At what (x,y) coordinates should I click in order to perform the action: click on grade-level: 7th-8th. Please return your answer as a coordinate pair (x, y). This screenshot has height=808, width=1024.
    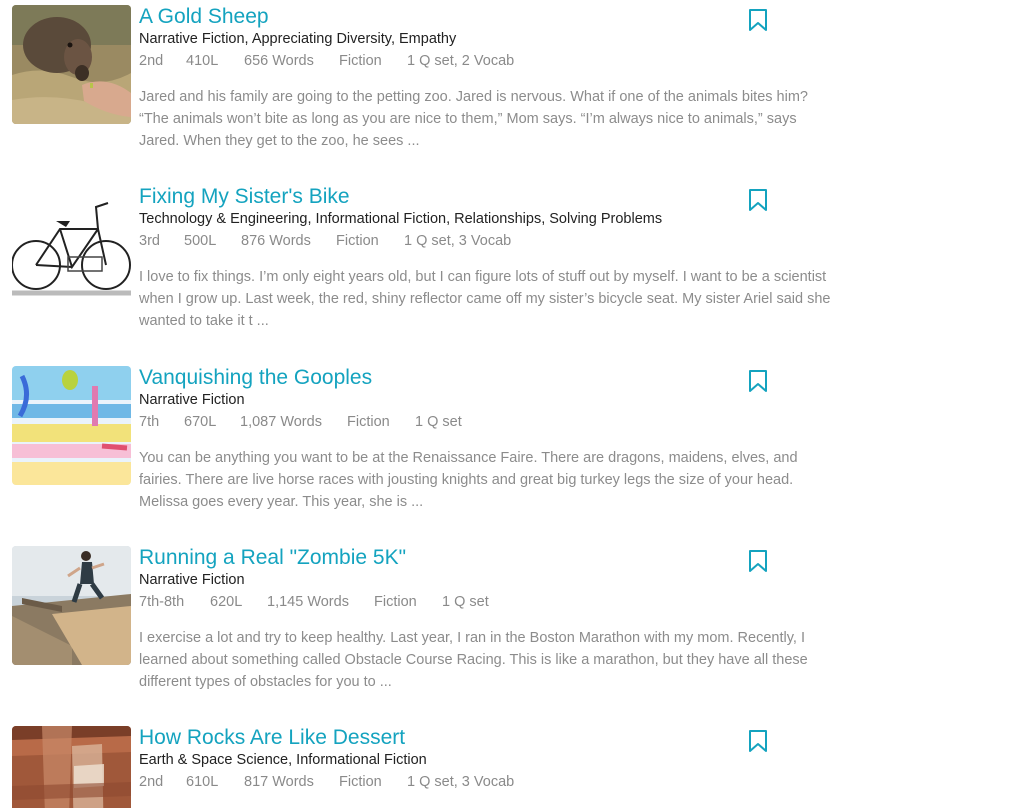
    Looking at the image, I should click on (162, 602).